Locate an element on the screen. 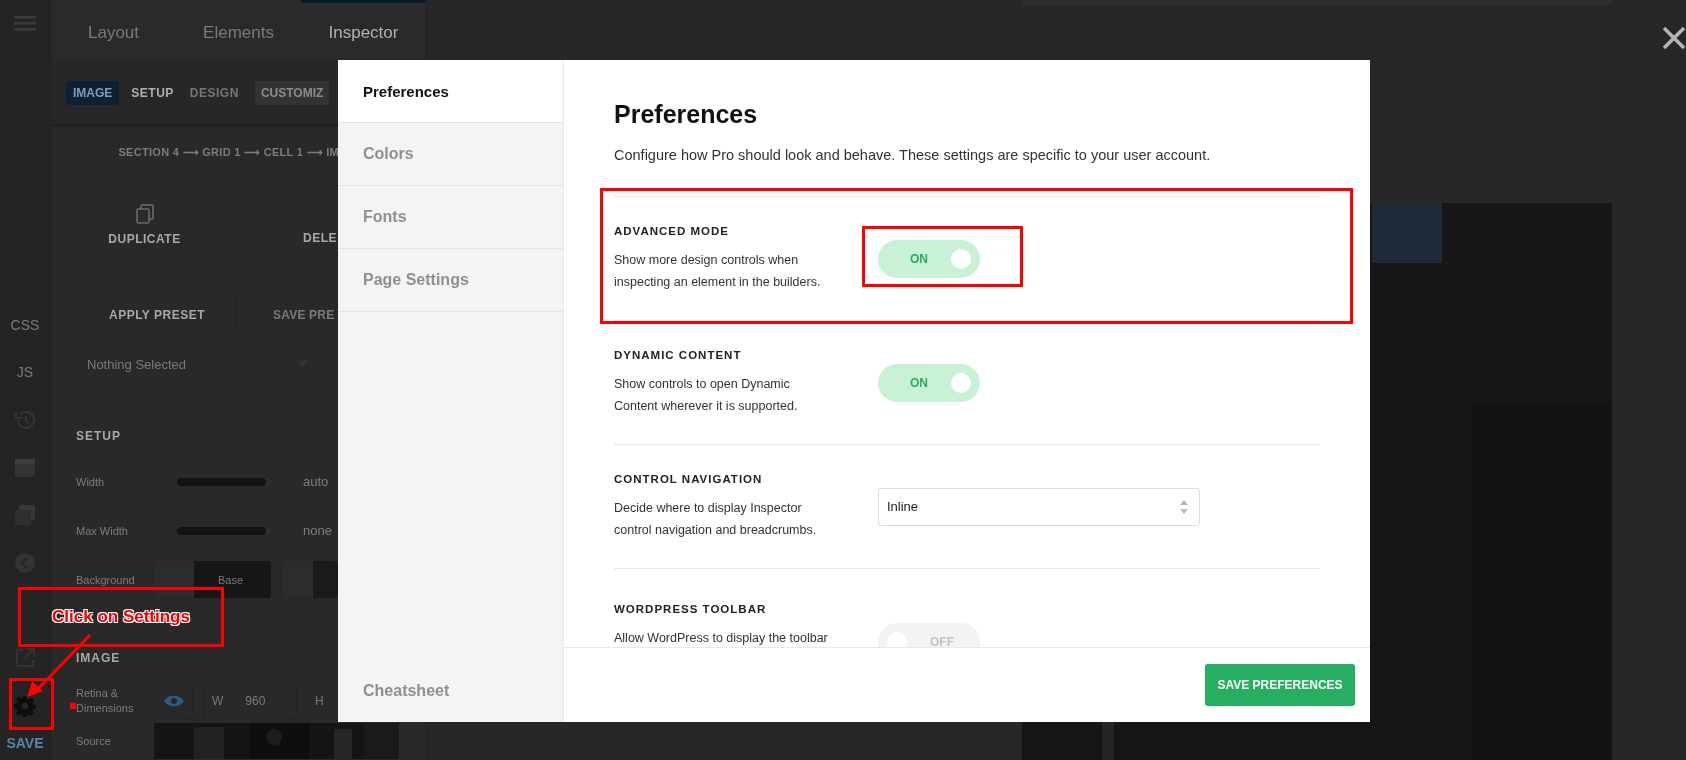 The image size is (1686, 760). external-link-icon is located at coordinates (25, 657).